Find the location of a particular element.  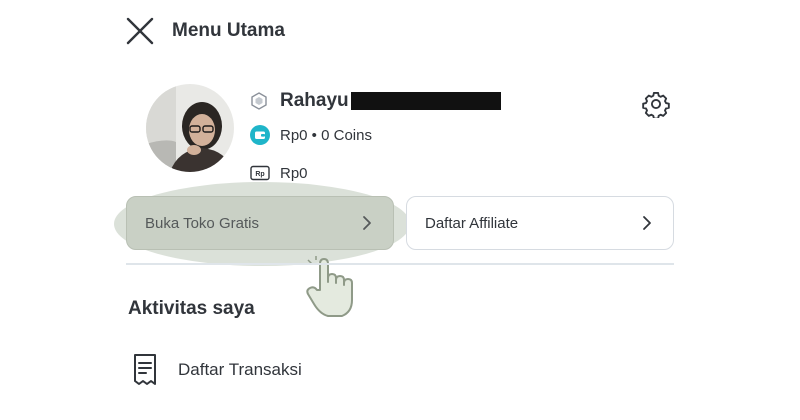

balance-row: Rp0 • 0 Coins is located at coordinates (311, 135).